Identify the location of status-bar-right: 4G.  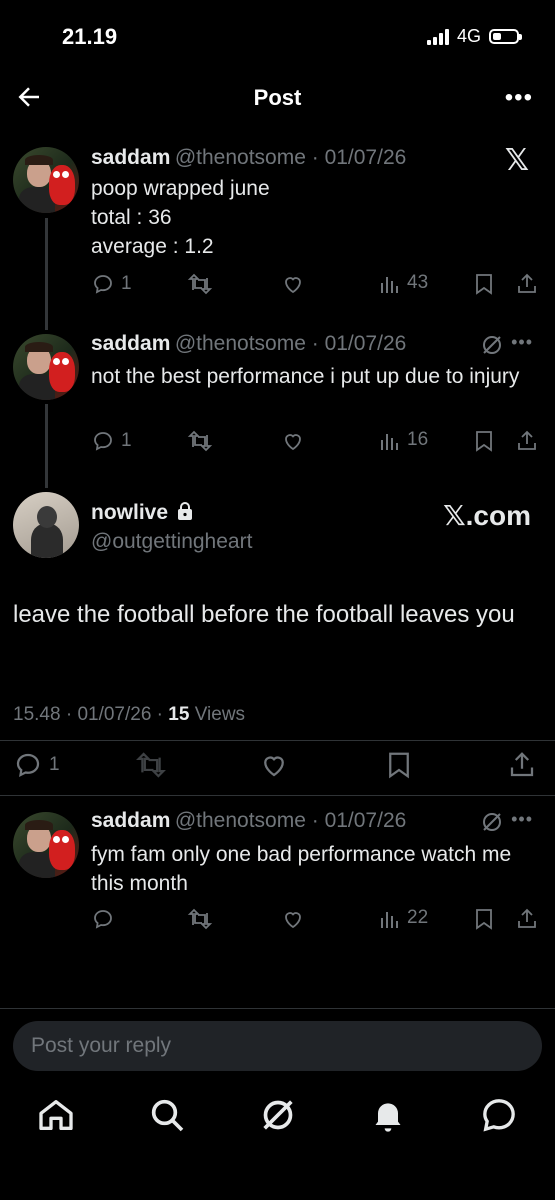
(474, 36).